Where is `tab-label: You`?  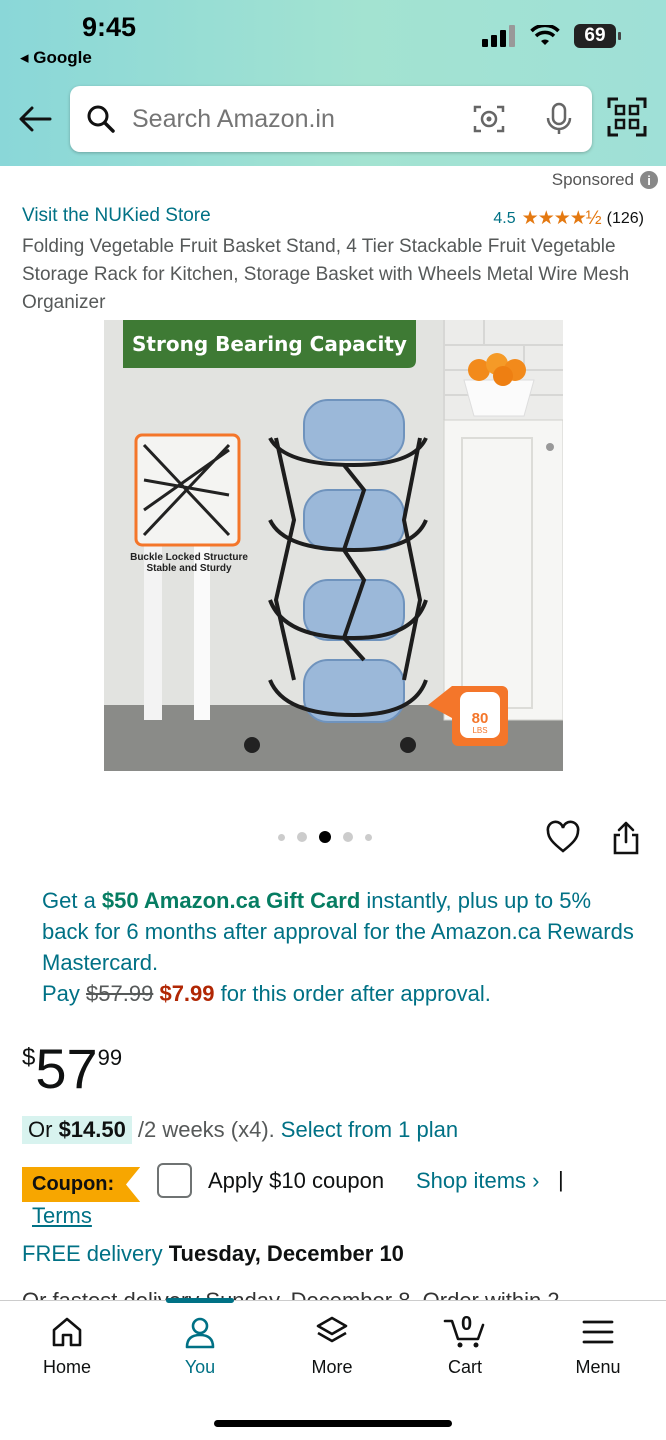 tab-label: You is located at coordinates (200, 1367).